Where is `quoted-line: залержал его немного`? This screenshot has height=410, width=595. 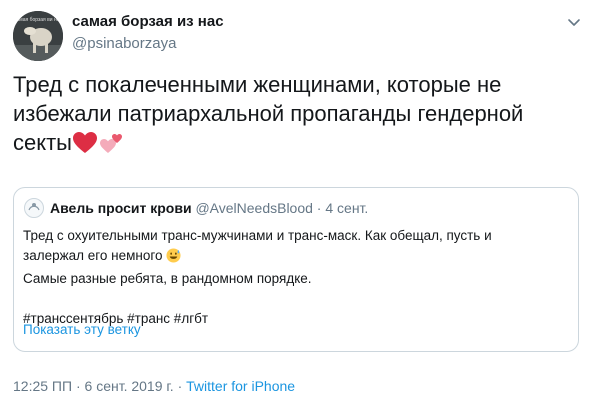 quoted-line: залержал его немного is located at coordinates (93, 255).